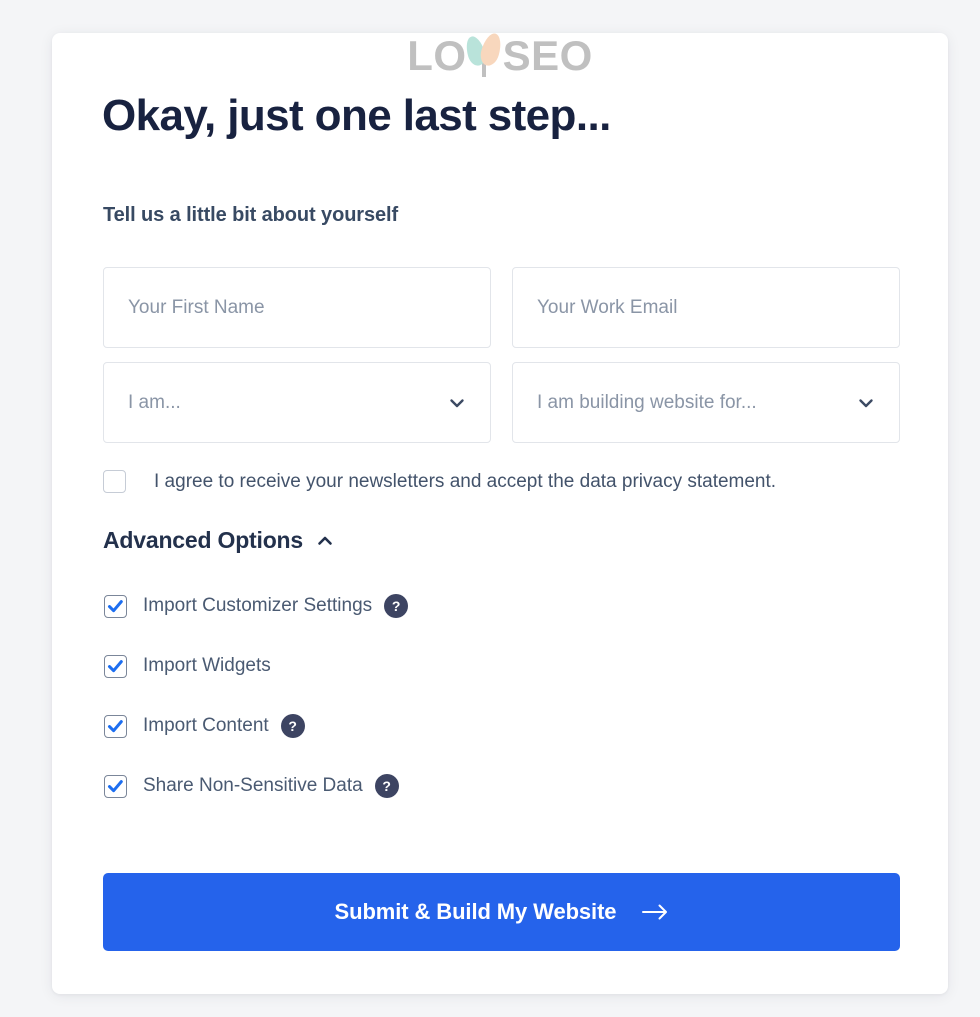 This screenshot has width=980, height=1017. I want to click on option-import-content: Import Content ?, so click(454, 726).